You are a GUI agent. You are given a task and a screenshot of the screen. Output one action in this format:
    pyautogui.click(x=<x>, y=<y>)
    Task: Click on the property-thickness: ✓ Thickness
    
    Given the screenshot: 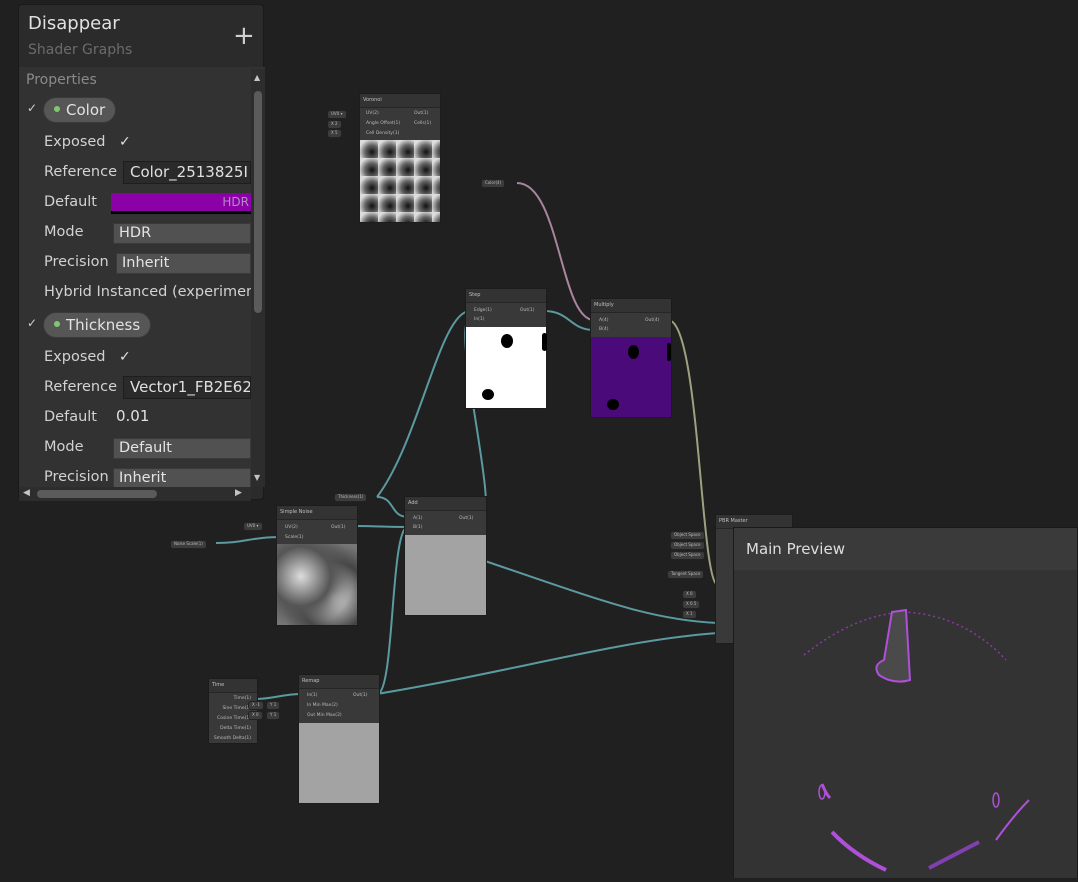 What is the action you would take?
    pyautogui.click(x=135, y=325)
    